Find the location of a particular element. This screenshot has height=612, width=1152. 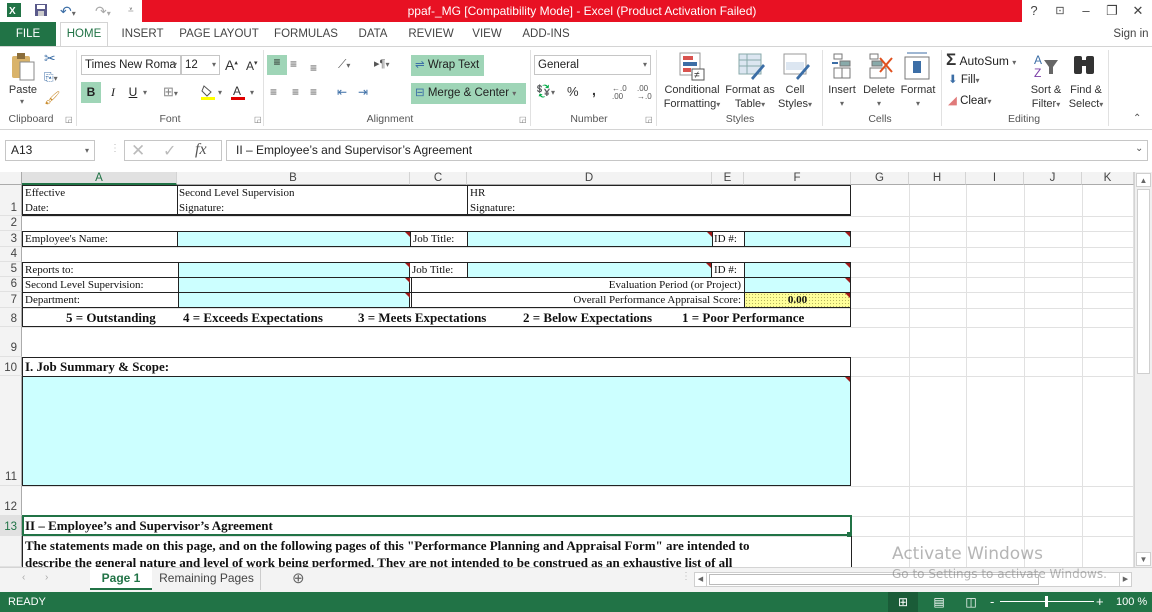

cancel-icon: ✕ is located at coordinates (138, 151).